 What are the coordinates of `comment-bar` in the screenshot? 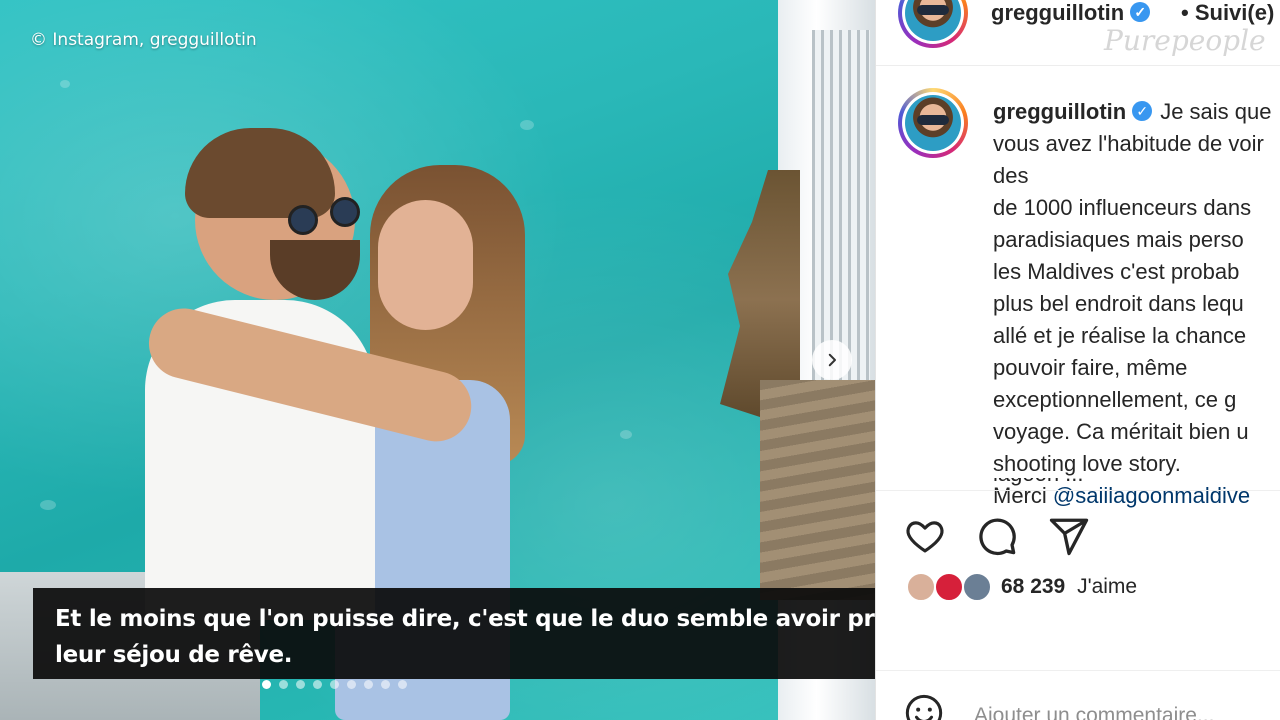 It's located at (1078, 695).